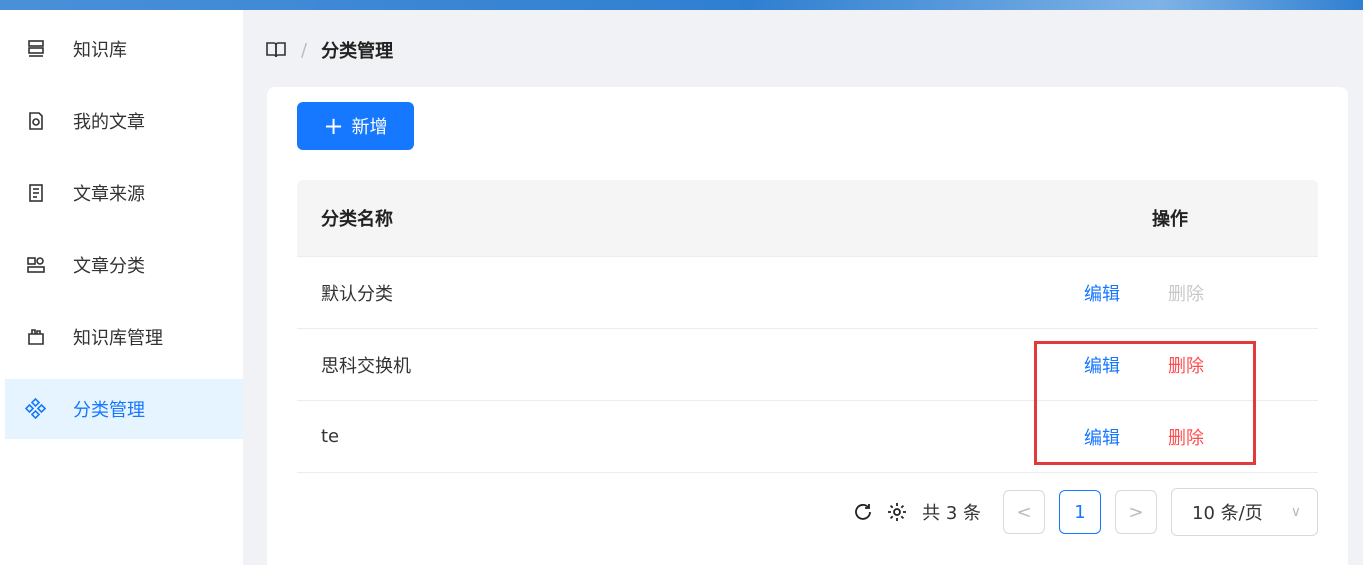 The width and height of the screenshot is (1363, 565). Describe the element at coordinates (807, 437) in the screenshot. I see `table-row: te 编辑 删除` at that location.